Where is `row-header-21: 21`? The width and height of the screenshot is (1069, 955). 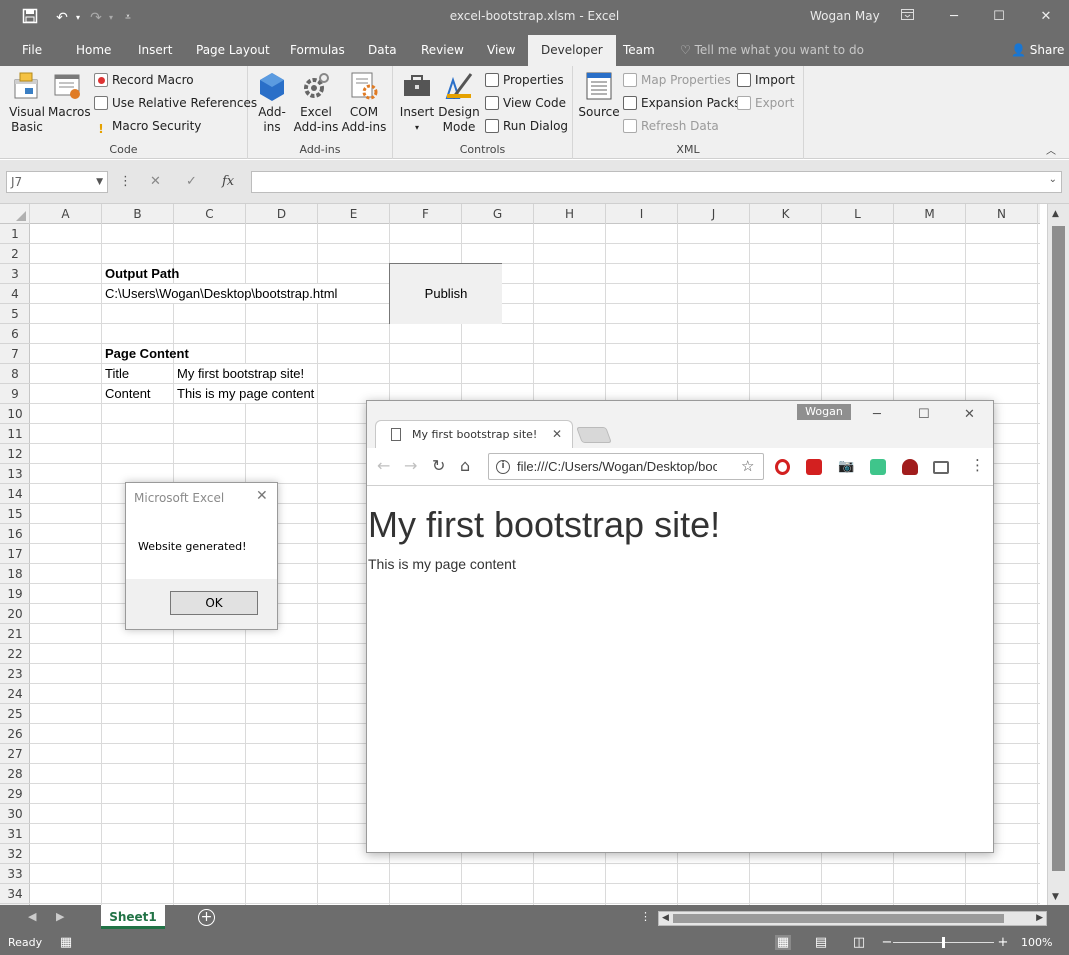 row-header-21: 21 is located at coordinates (15, 634).